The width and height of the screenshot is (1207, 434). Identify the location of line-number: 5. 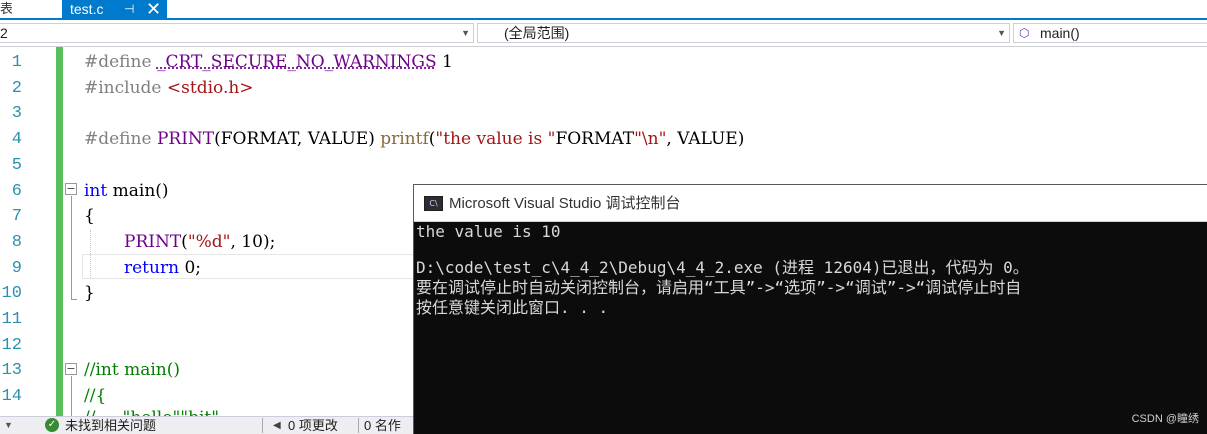
(16, 165).